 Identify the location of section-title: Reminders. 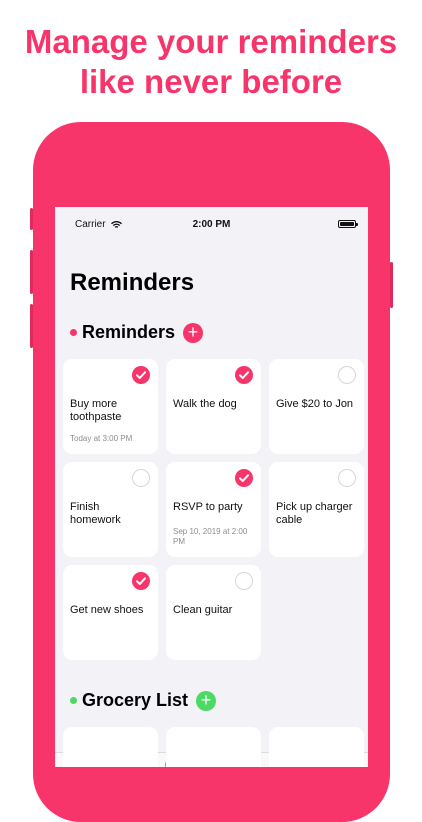
(129, 332).